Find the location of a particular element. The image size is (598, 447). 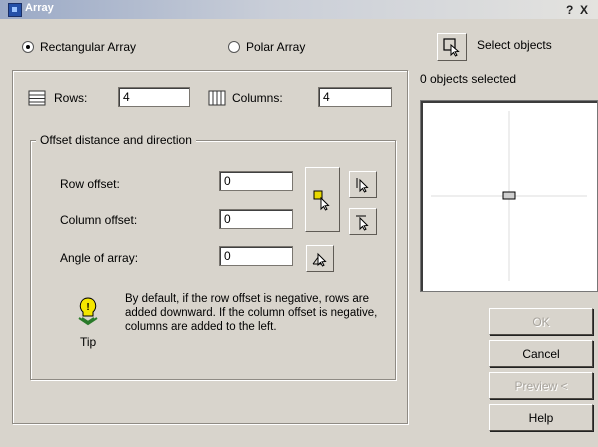

help-icon: ? is located at coordinates (569, 10).